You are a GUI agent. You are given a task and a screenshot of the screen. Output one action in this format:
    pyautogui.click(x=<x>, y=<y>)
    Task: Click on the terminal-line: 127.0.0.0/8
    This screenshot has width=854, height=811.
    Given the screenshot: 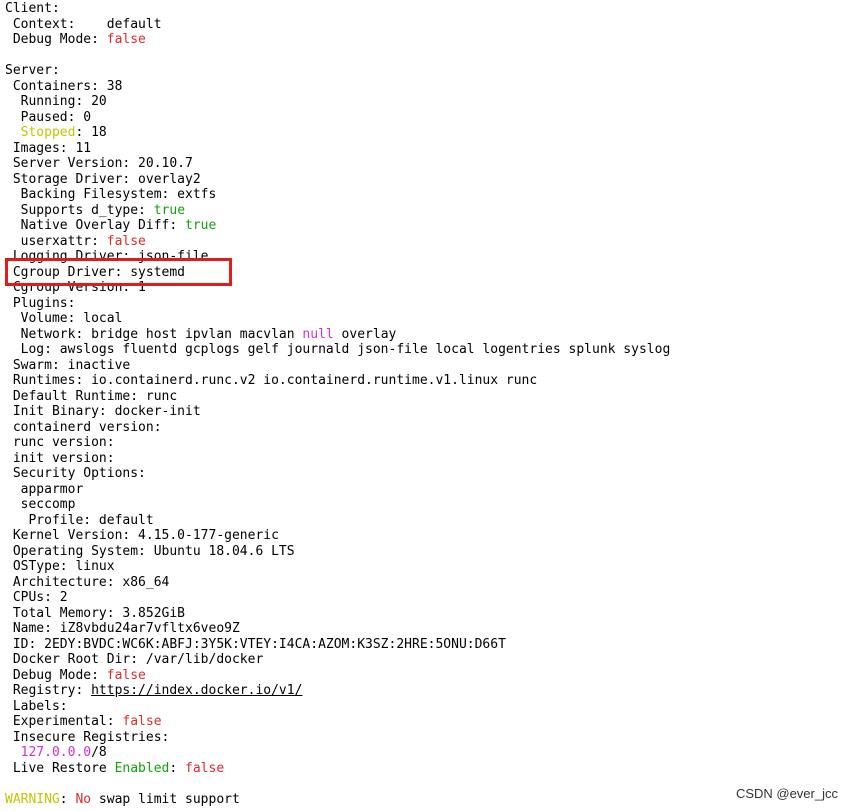 What is the action you would take?
    pyautogui.click(x=56, y=753)
    